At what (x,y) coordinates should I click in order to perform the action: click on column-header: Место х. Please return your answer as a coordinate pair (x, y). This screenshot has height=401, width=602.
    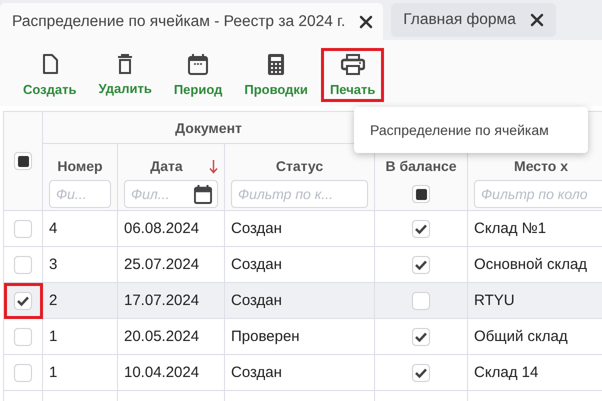
    Looking at the image, I should click on (541, 166).